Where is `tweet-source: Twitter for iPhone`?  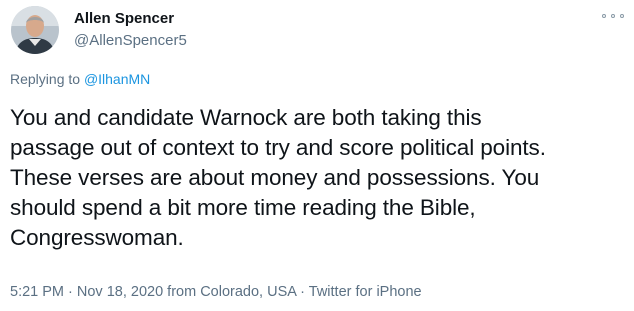
tweet-source: Twitter for iPhone is located at coordinates (365, 292).